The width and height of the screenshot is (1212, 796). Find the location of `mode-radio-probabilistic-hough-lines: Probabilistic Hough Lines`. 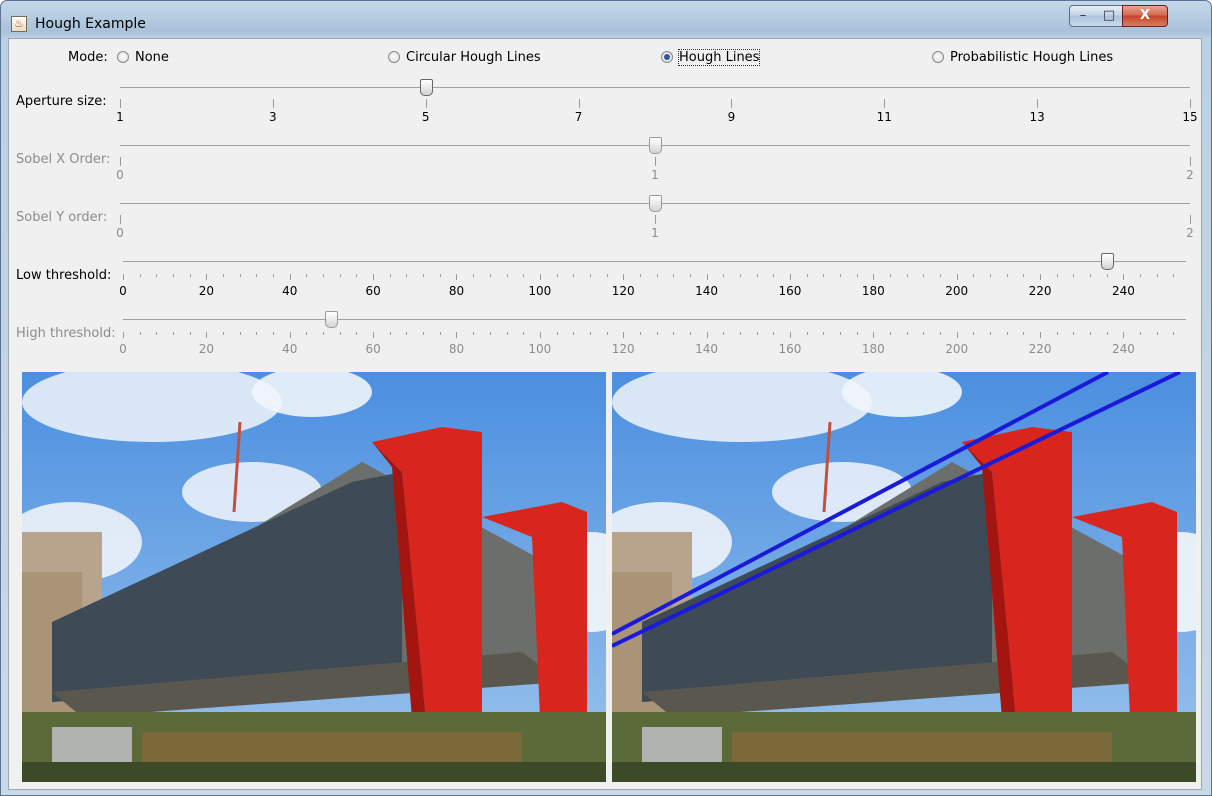

mode-radio-probabilistic-hough-lines: Probabilistic Hough Lines is located at coordinates (1022, 58).